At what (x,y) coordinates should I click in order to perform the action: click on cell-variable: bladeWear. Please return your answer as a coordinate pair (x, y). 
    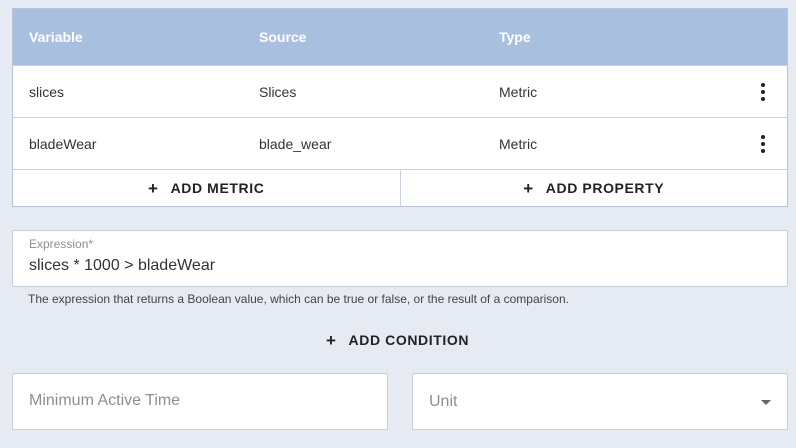
    Looking at the image, I should click on (63, 143).